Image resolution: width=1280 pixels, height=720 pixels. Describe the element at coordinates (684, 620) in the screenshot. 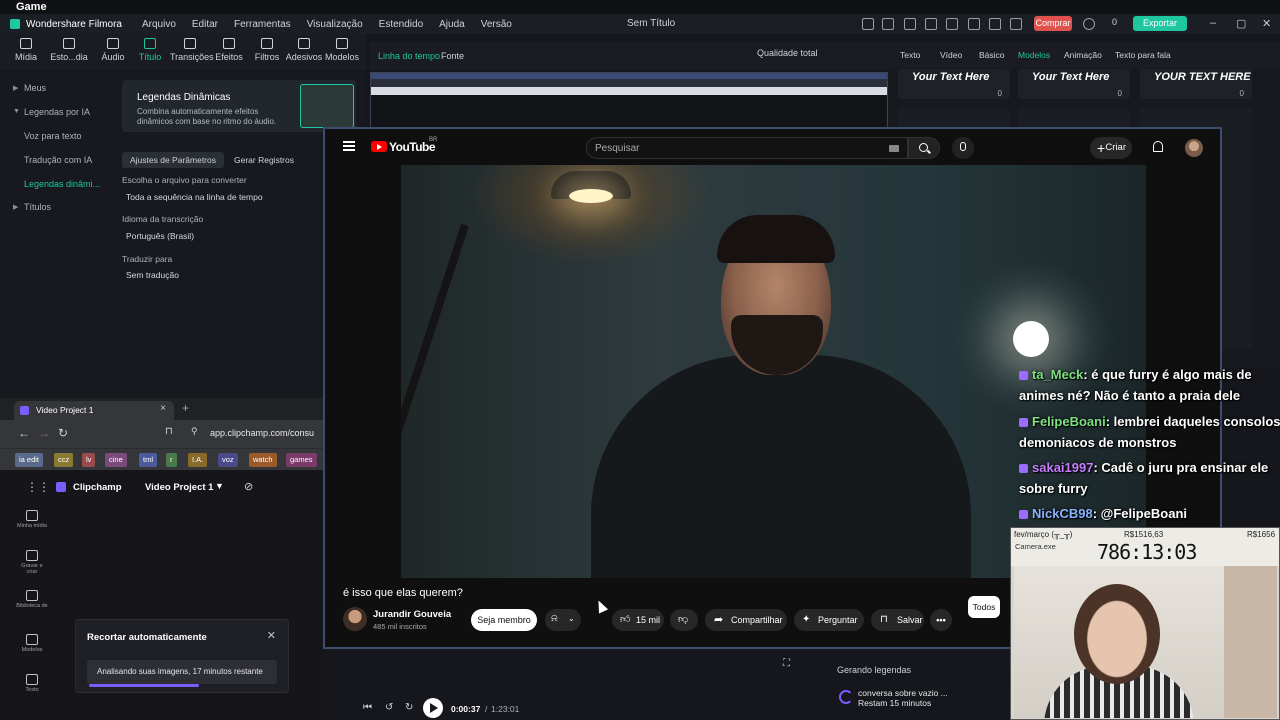

I see `dislike-button: 👎︎` at that location.